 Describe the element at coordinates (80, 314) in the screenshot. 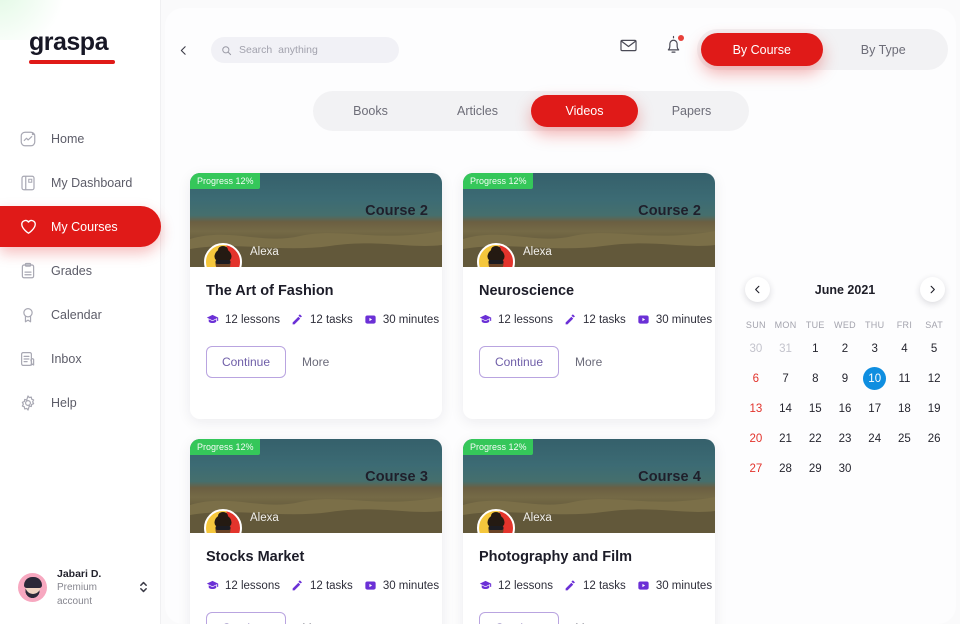

I see `sidebar-item-calendar: Calendar` at that location.